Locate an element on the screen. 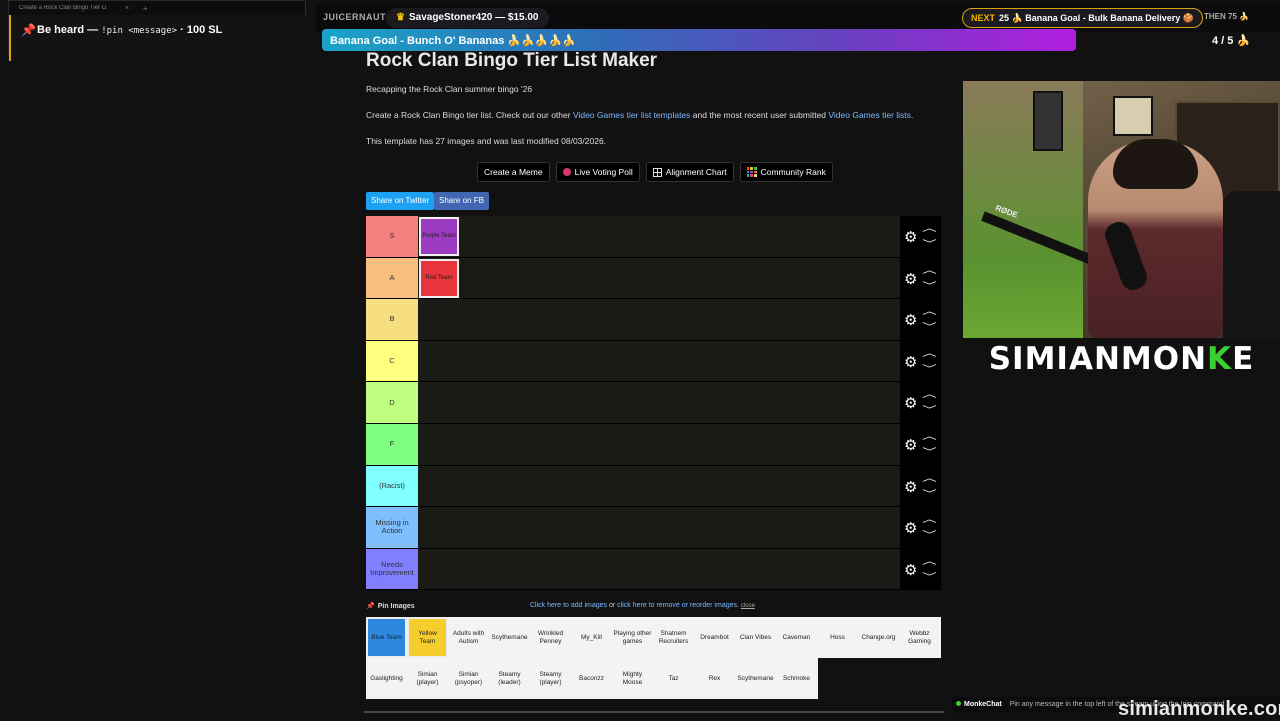  streamer-brand-logo: SIMIANMONKE is located at coordinates (1121, 359).